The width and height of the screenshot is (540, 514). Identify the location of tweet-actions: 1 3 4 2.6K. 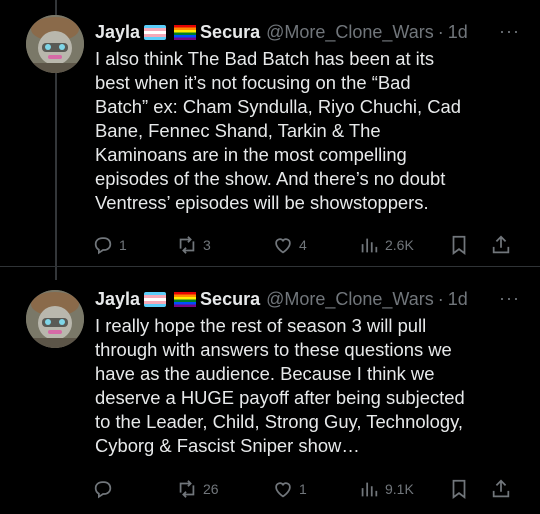
(306, 245).